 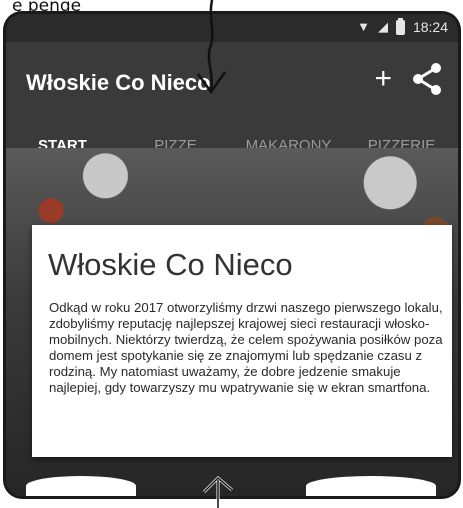 I want to click on arrow-up-icon, so click(x=217, y=491).